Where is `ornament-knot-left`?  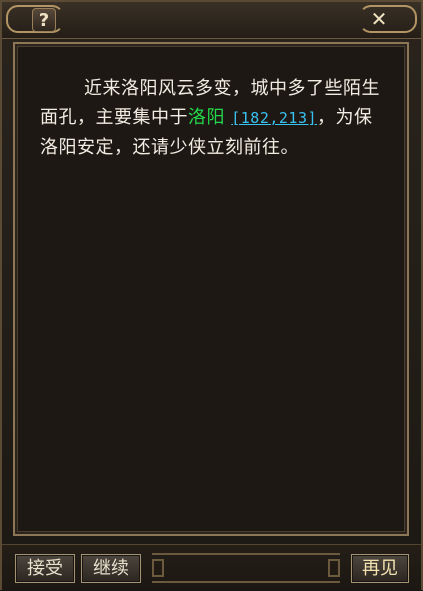 ornament-knot-left is located at coordinates (158, 568).